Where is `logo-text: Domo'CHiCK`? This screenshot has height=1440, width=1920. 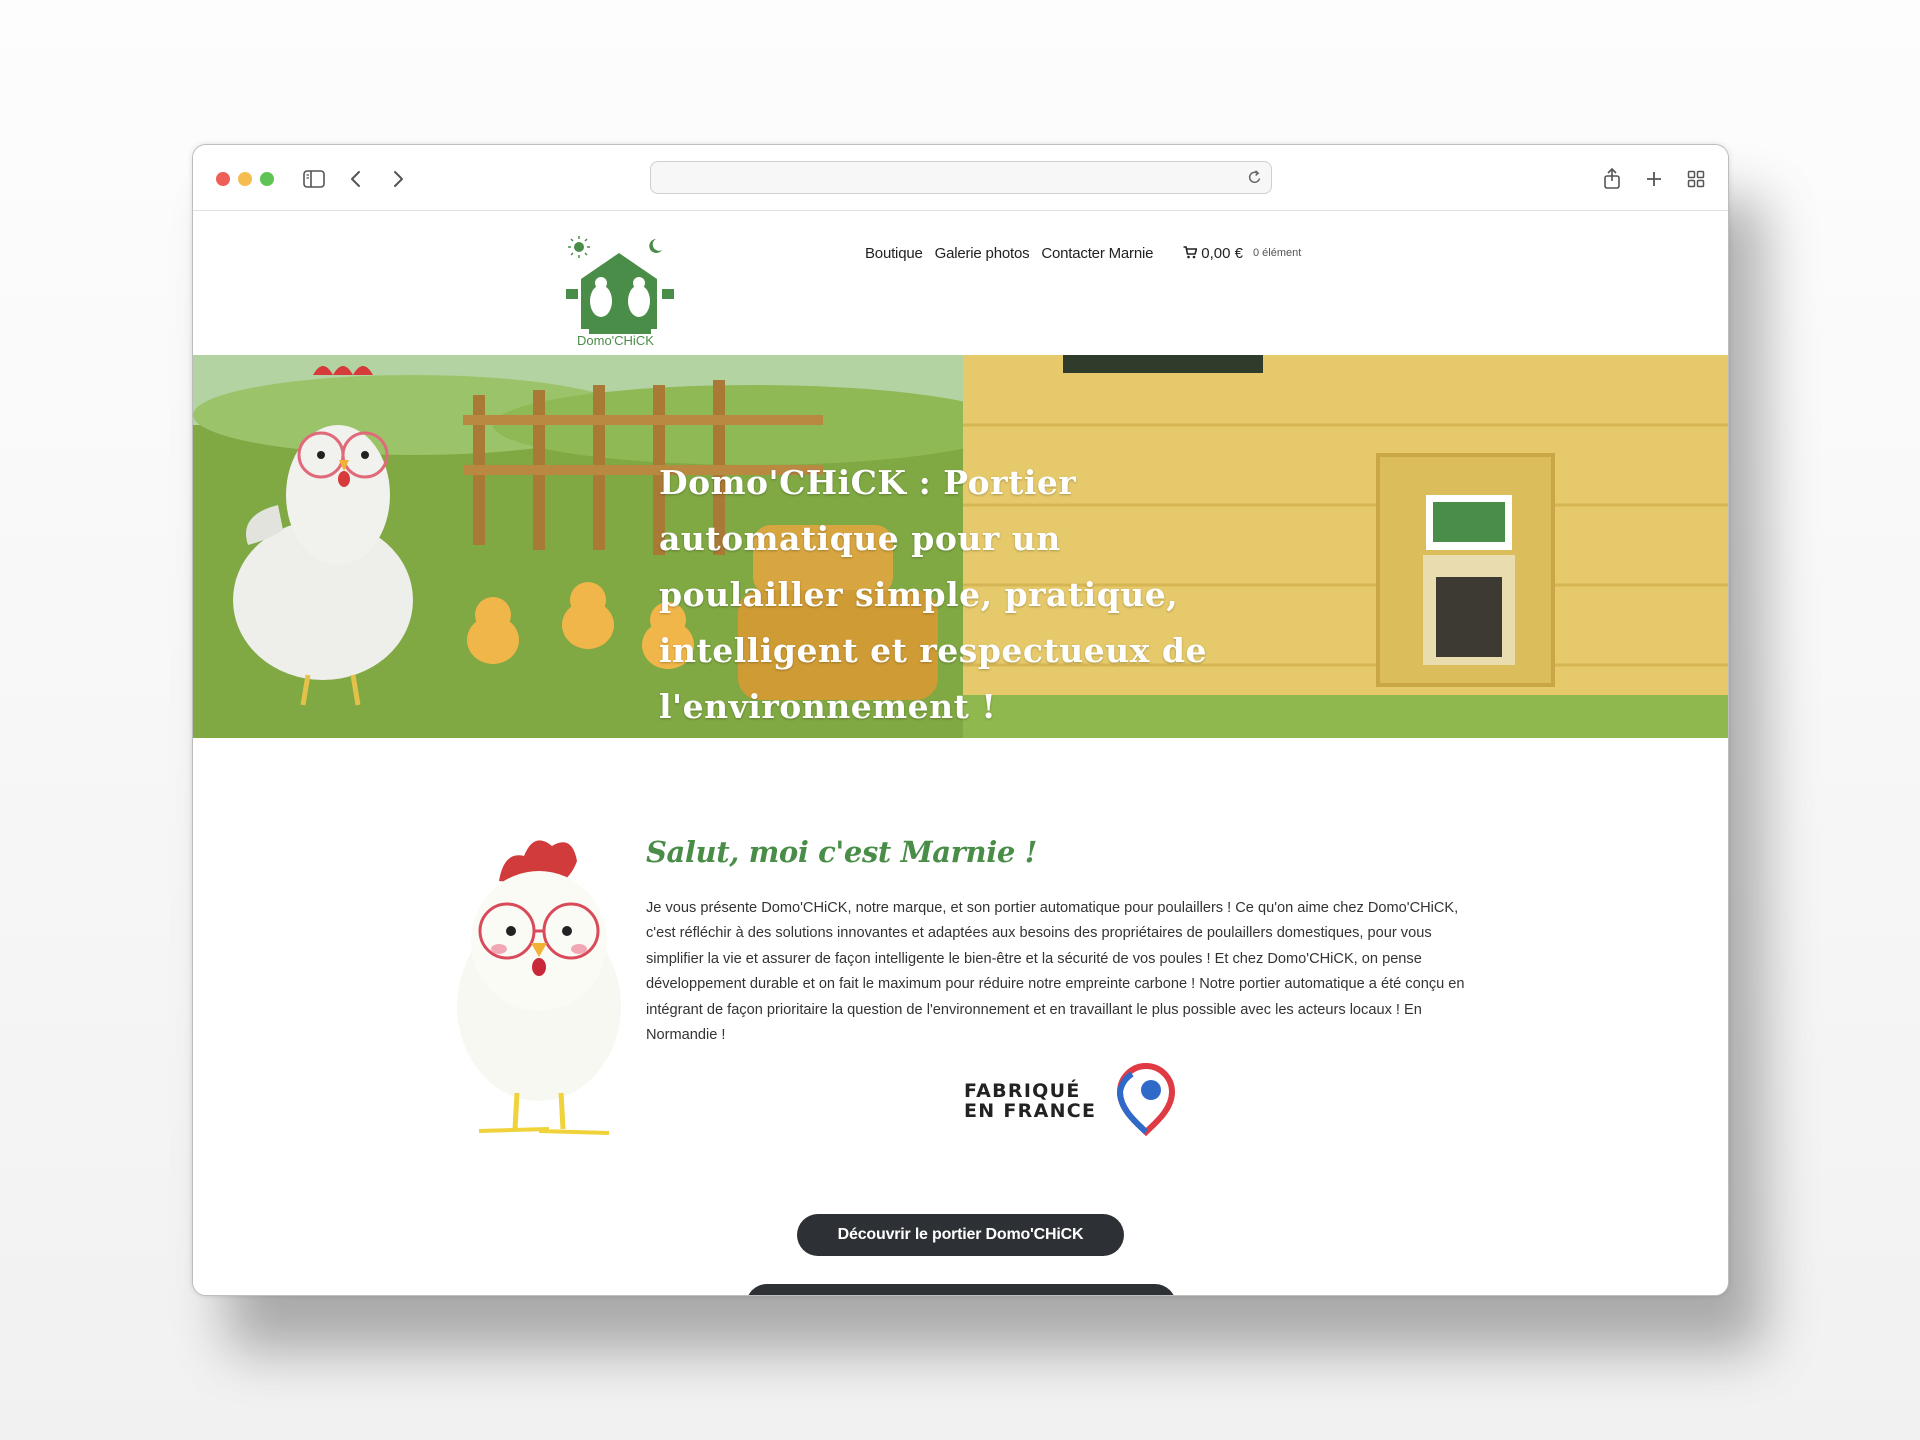
logo-text: Domo'CHiCK is located at coordinates (615, 340).